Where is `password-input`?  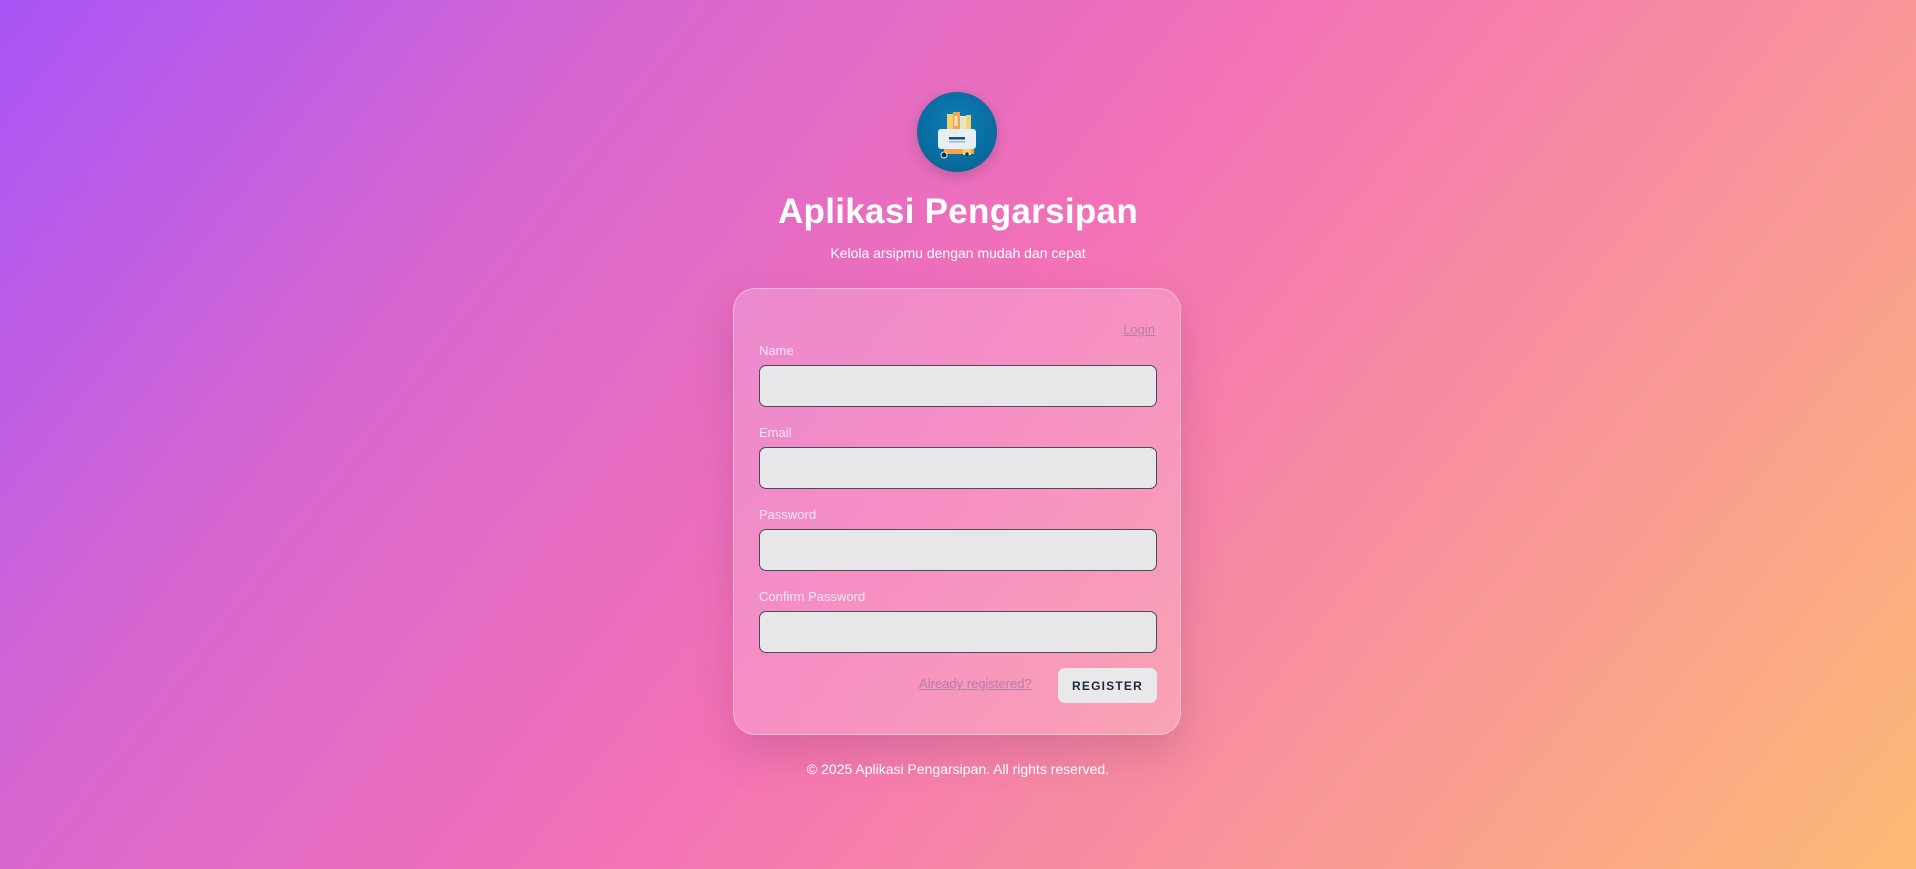 password-input is located at coordinates (958, 550).